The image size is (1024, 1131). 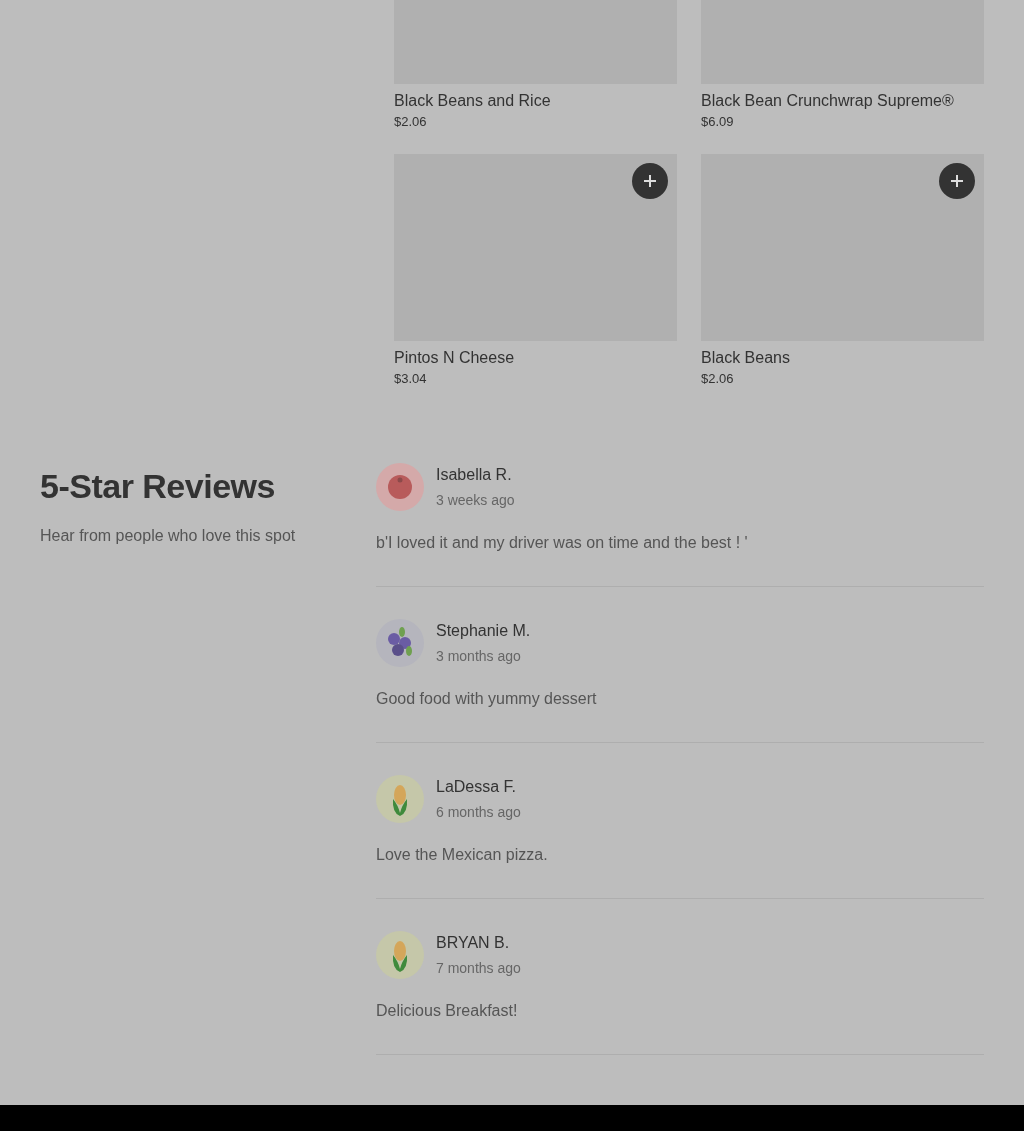 I want to click on review-time: 7 months ago, so click(x=478, y=968).